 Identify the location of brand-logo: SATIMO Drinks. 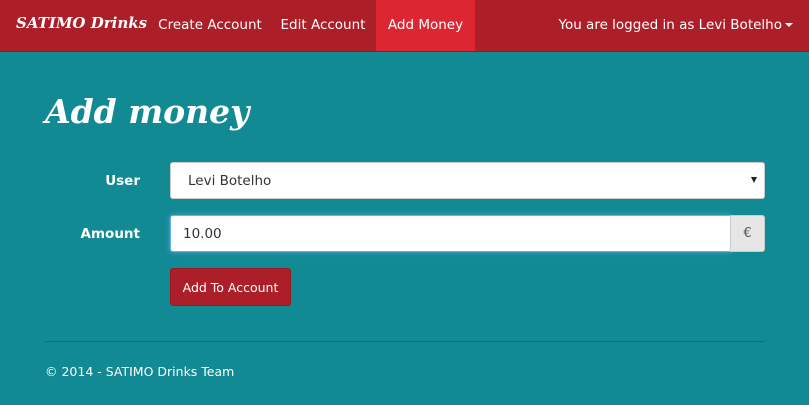
(81, 23).